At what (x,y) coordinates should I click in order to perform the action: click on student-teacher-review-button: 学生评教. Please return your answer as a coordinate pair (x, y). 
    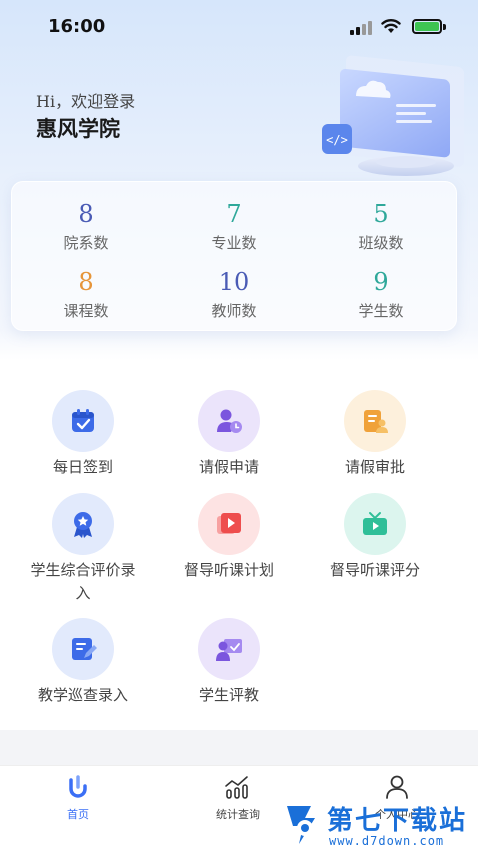
    Looking at the image, I should click on (229, 662).